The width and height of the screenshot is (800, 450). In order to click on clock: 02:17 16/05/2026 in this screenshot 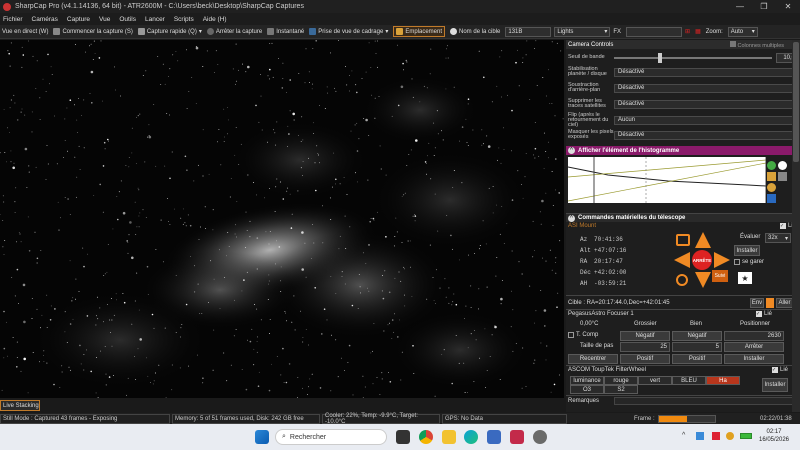, I will do `click(774, 436)`.